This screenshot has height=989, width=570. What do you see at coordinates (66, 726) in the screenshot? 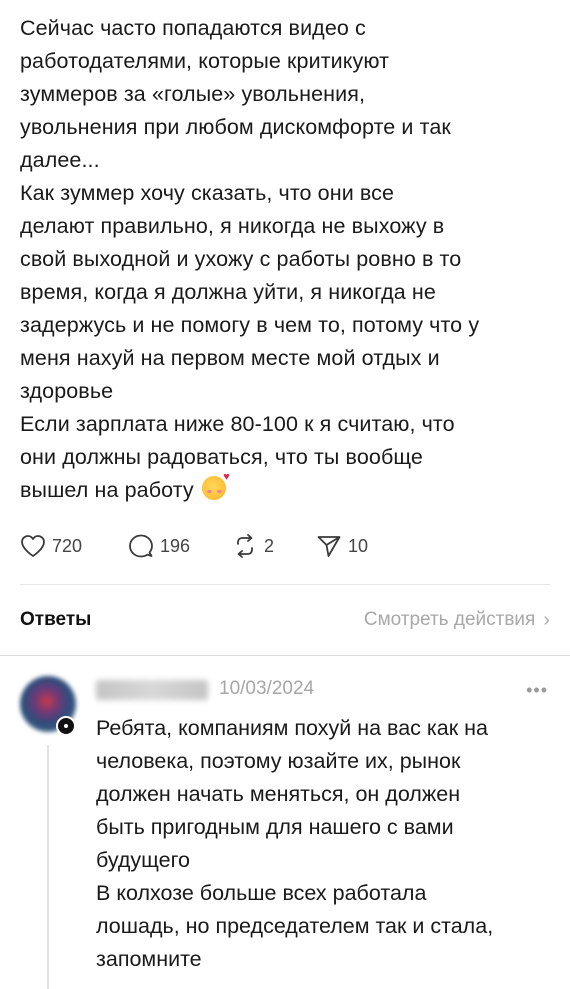
I see `follow-badge-icon` at bounding box center [66, 726].